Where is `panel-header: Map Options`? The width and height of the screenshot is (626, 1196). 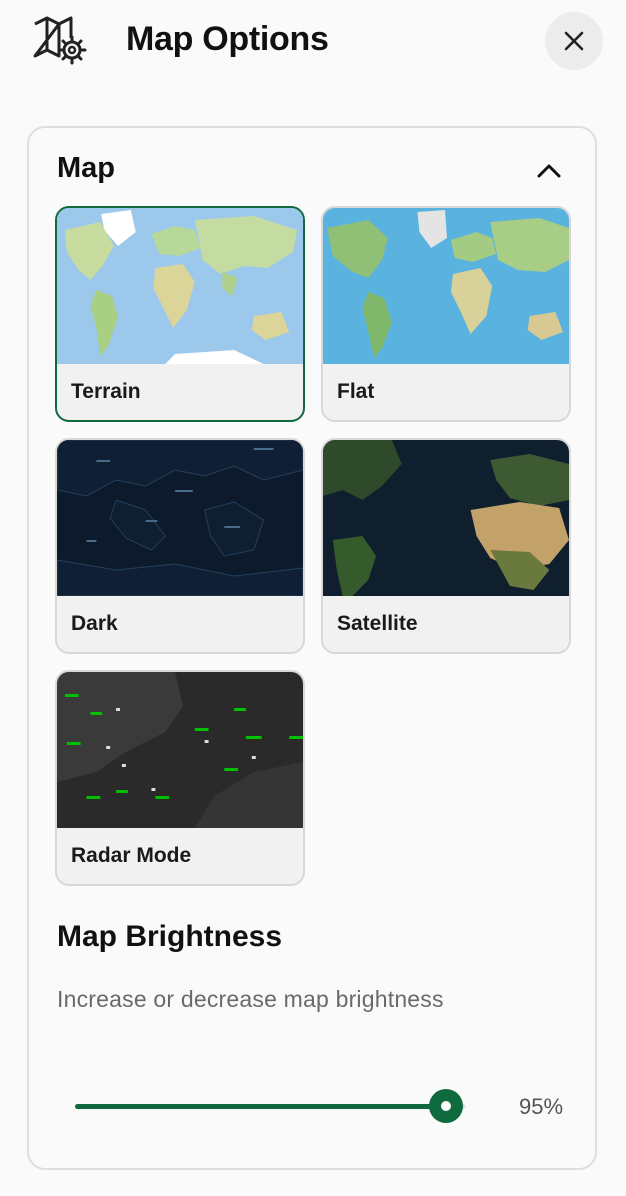
panel-header: Map Options is located at coordinates (313, 43).